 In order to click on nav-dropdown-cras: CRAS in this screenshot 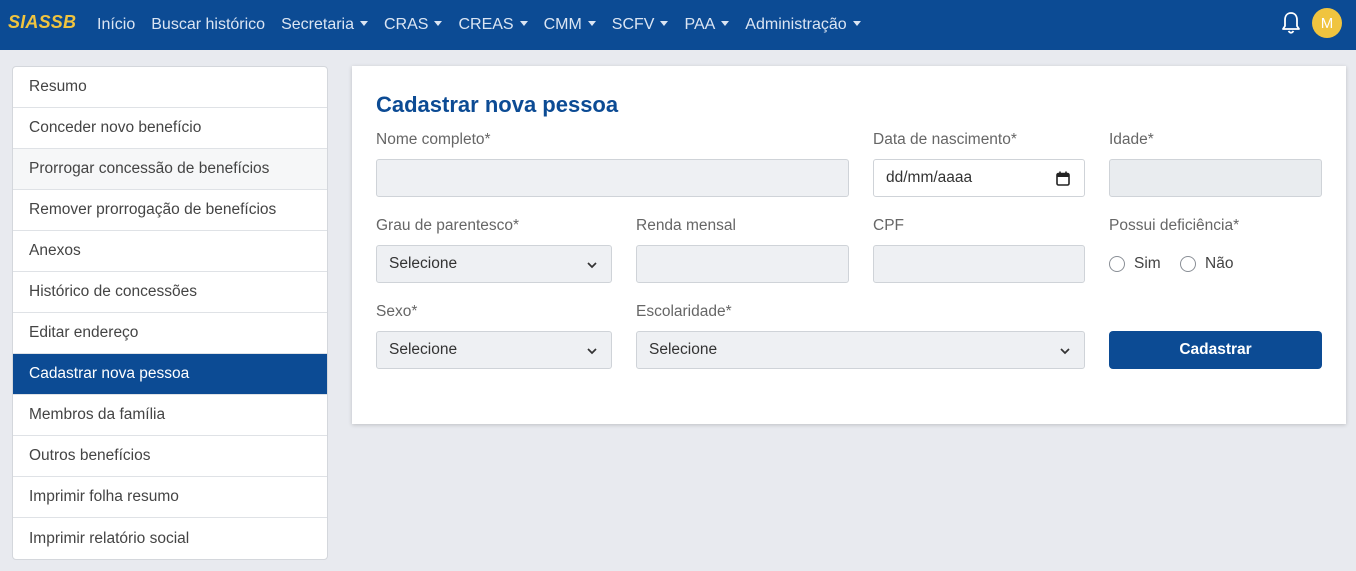, I will do `click(413, 25)`.